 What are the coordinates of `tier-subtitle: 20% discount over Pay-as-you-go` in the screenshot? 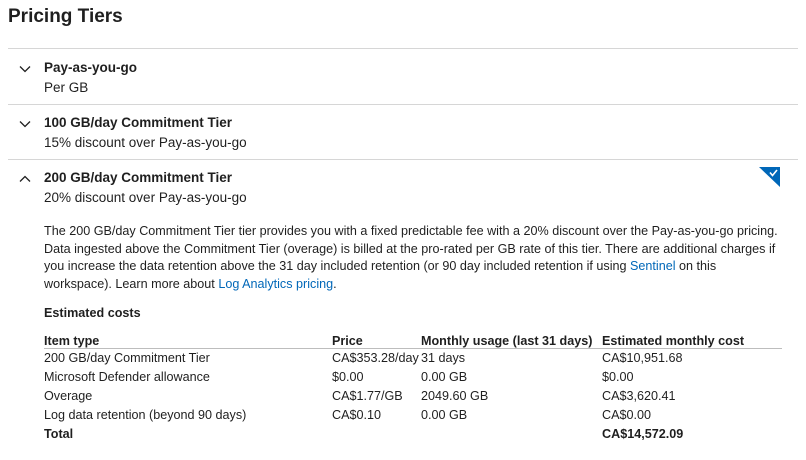 It's located at (145, 197).